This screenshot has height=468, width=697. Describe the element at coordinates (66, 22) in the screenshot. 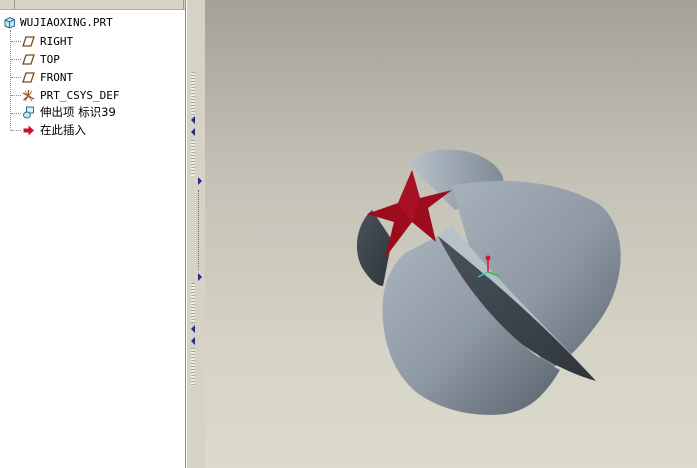

I see `tree-item-label: WUJIAOXING.PRT` at that location.